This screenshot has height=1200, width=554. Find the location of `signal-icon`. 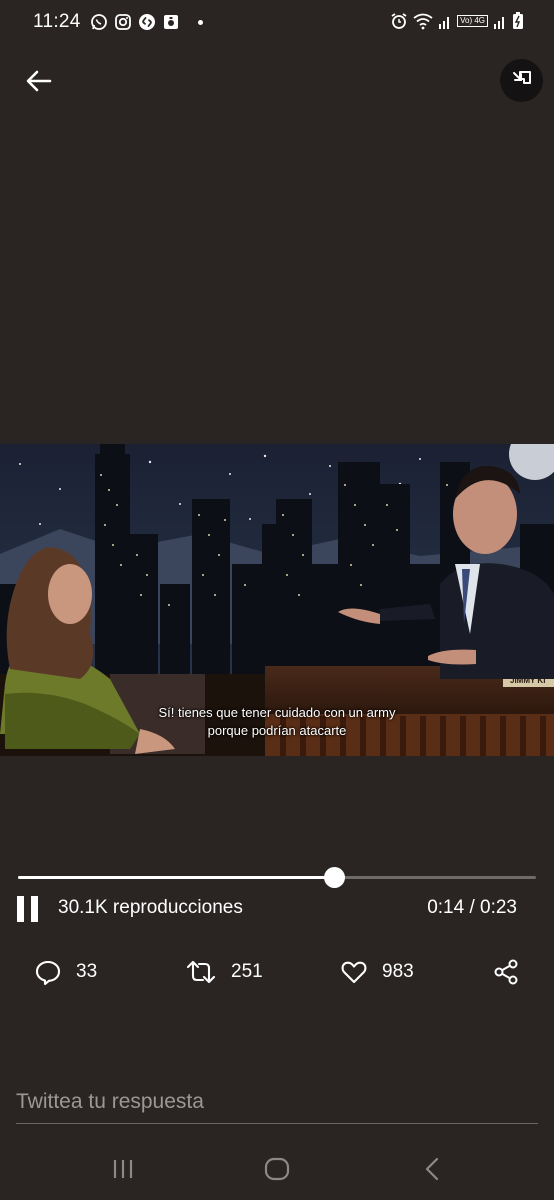

signal-icon is located at coordinates (444, 23).